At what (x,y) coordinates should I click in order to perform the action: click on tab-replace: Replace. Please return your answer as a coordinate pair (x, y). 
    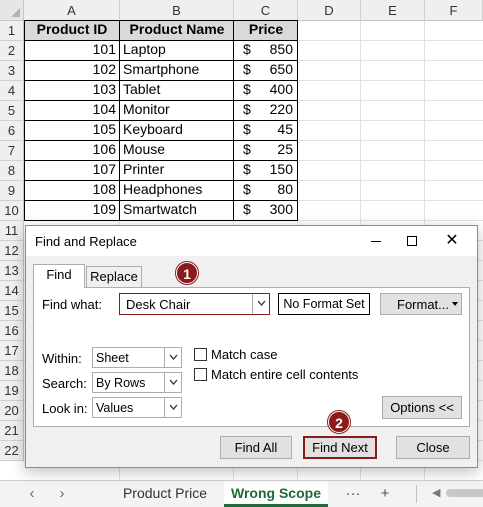
    Looking at the image, I should click on (114, 277).